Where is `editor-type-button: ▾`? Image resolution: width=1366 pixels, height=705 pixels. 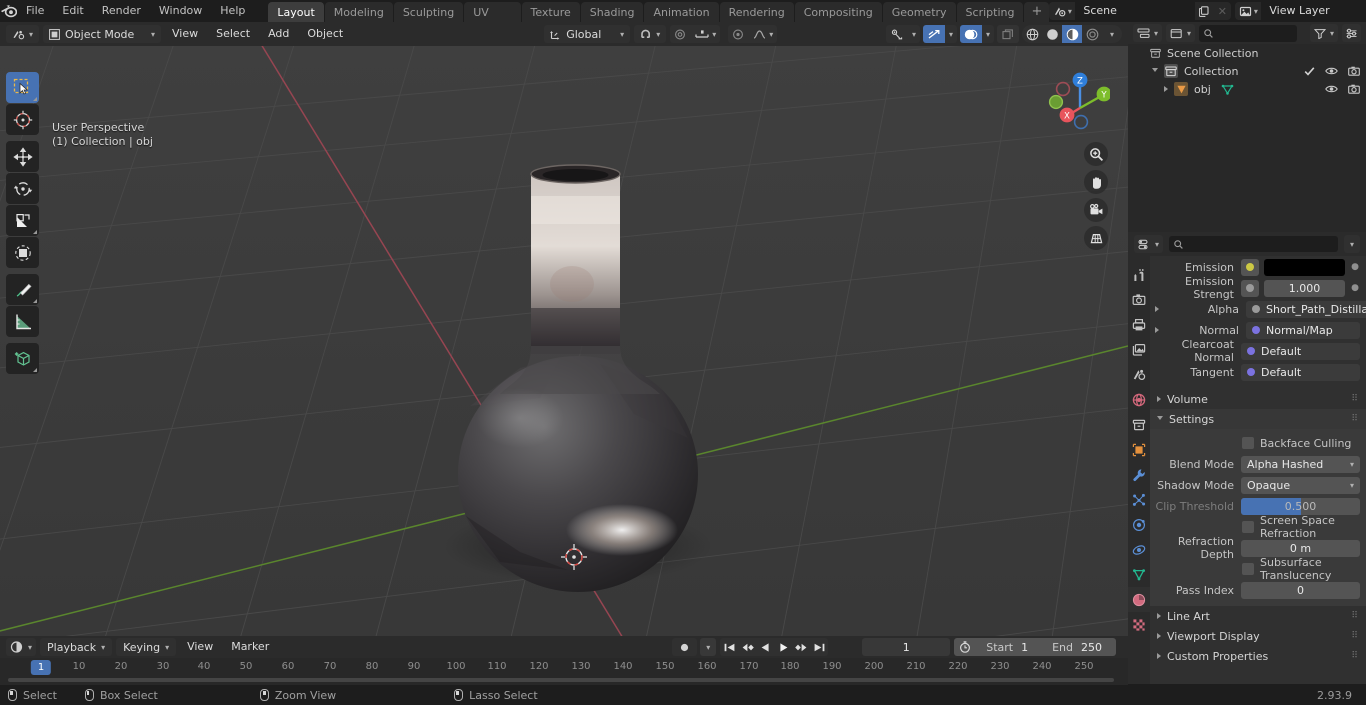 editor-type-button: ▾ is located at coordinates (23, 34).